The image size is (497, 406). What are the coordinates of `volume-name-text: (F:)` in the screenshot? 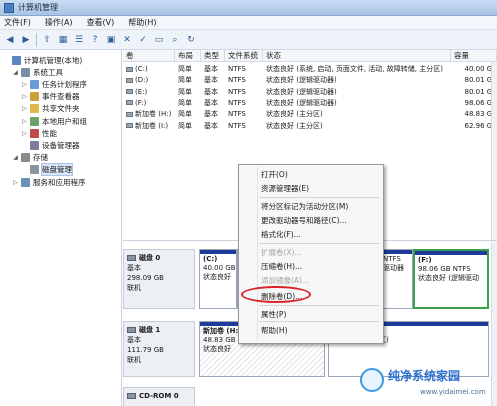 It's located at (141, 102).